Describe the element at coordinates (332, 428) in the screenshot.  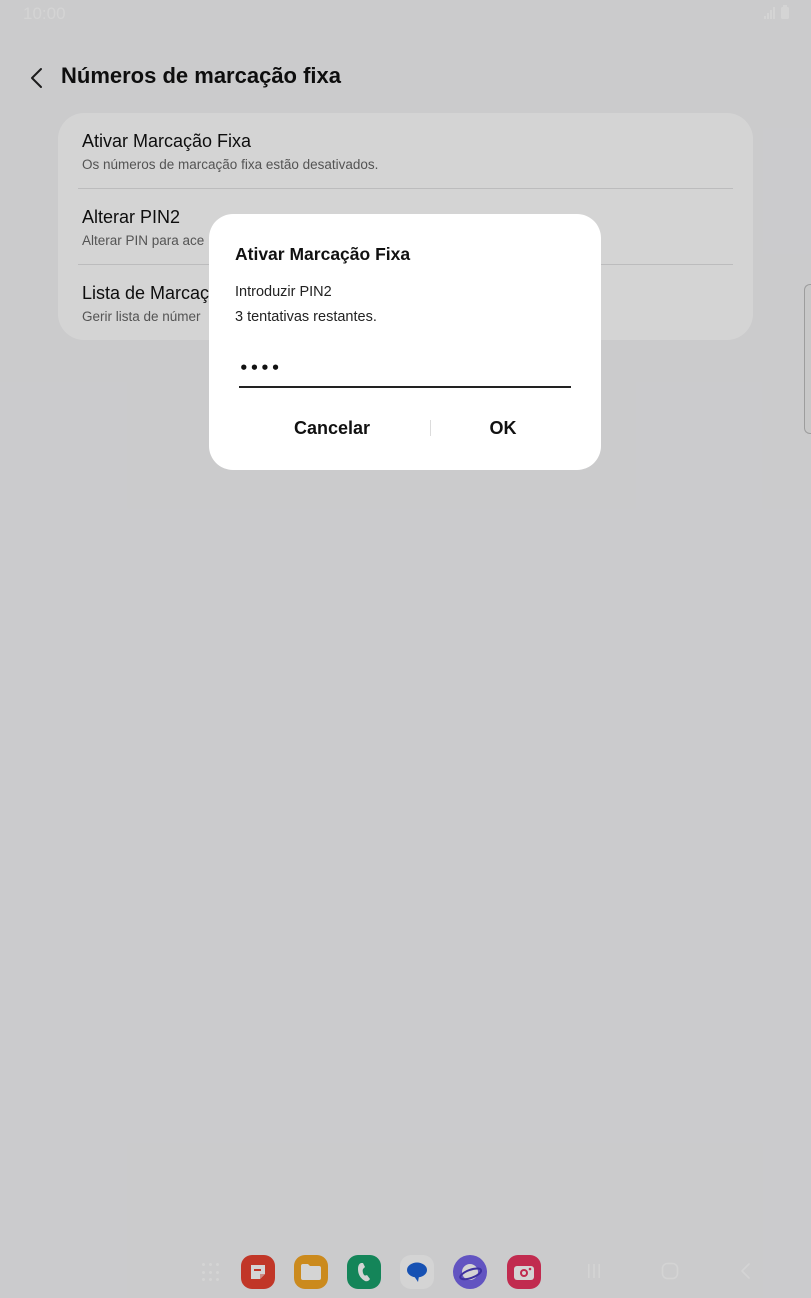
I see `cancel-button: Cancelar` at that location.